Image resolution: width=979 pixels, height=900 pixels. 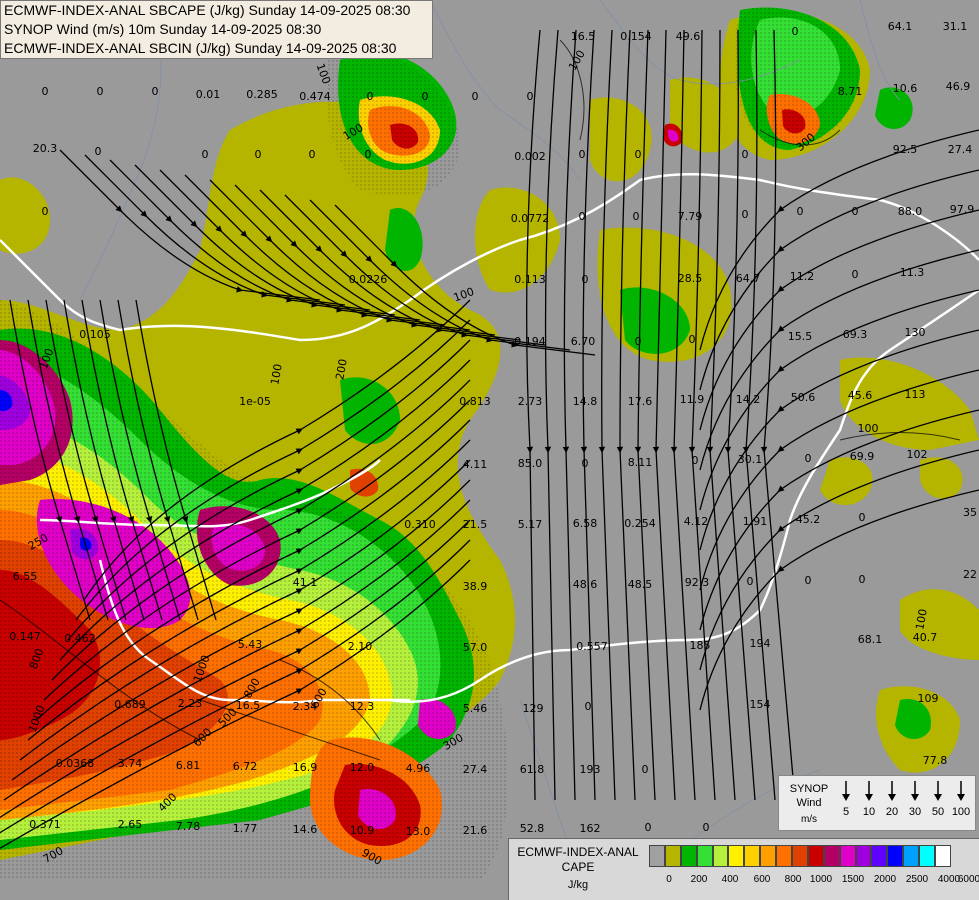 What do you see at coordinates (530, 401) in the screenshot?
I see `map-value-label: 2.73` at bounding box center [530, 401].